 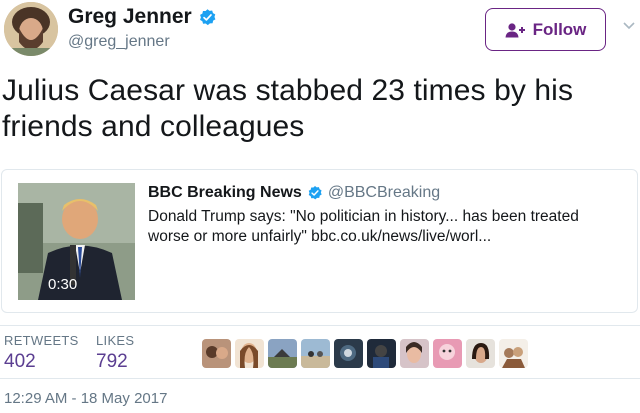 I want to click on tweet-timestamp: 12:29 AM - 18 May 2017, so click(x=85, y=398).